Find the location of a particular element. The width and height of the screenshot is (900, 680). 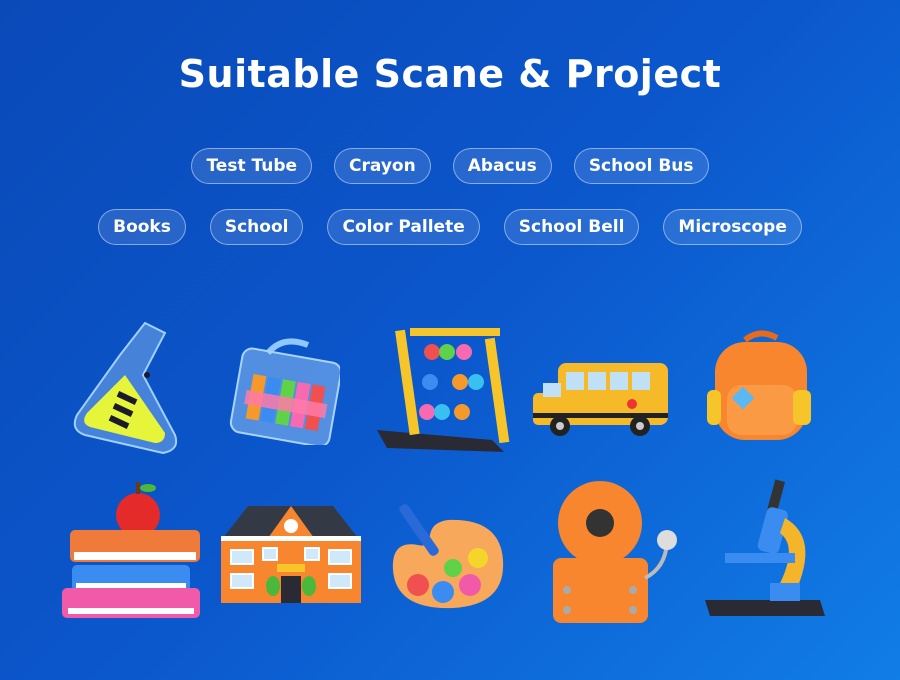

tag-school-bus: School Bus is located at coordinates (641, 166).